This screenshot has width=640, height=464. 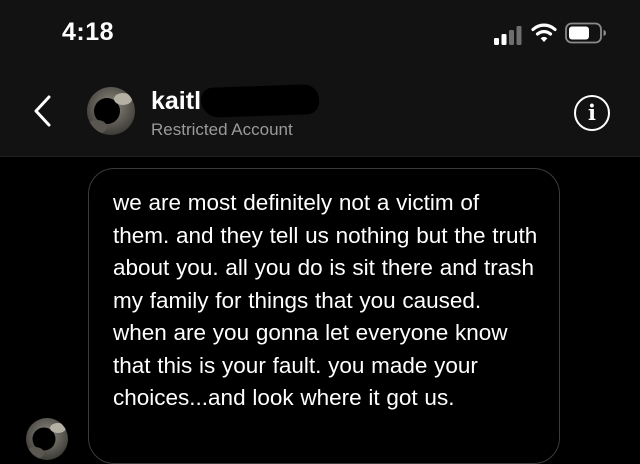 I want to click on name-redaction-scribble, so click(x=260, y=101).